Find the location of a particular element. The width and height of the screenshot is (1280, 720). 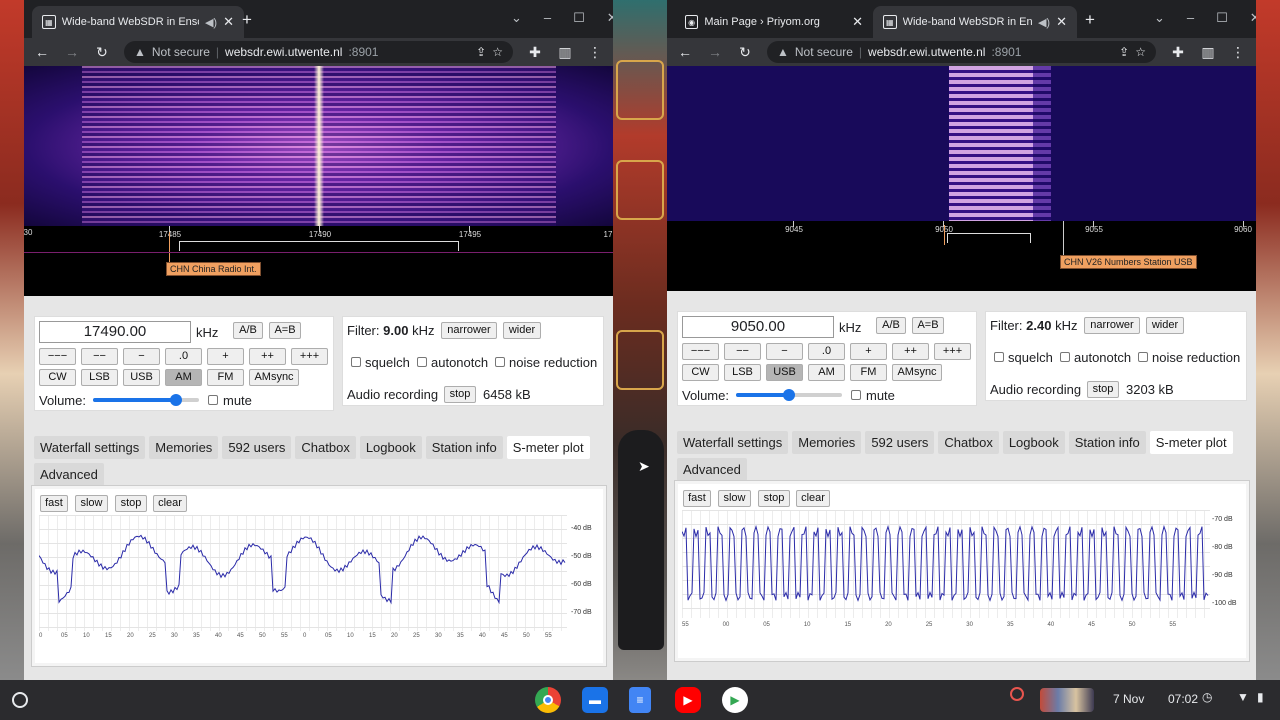

screen-capture-thumbnail is located at coordinates (1067, 700).